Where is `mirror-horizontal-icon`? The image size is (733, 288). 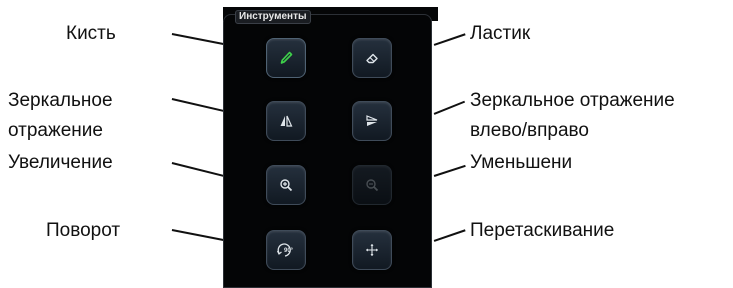 mirror-horizontal-icon is located at coordinates (372, 120).